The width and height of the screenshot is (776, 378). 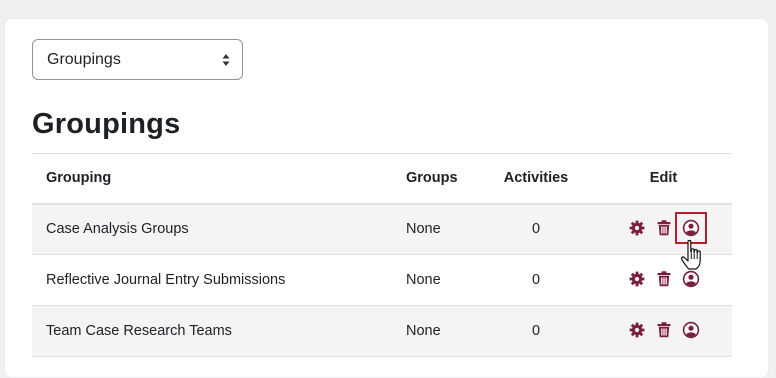 What do you see at coordinates (536, 179) in the screenshot?
I see `header-activities: Activities` at bounding box center [536, 179].